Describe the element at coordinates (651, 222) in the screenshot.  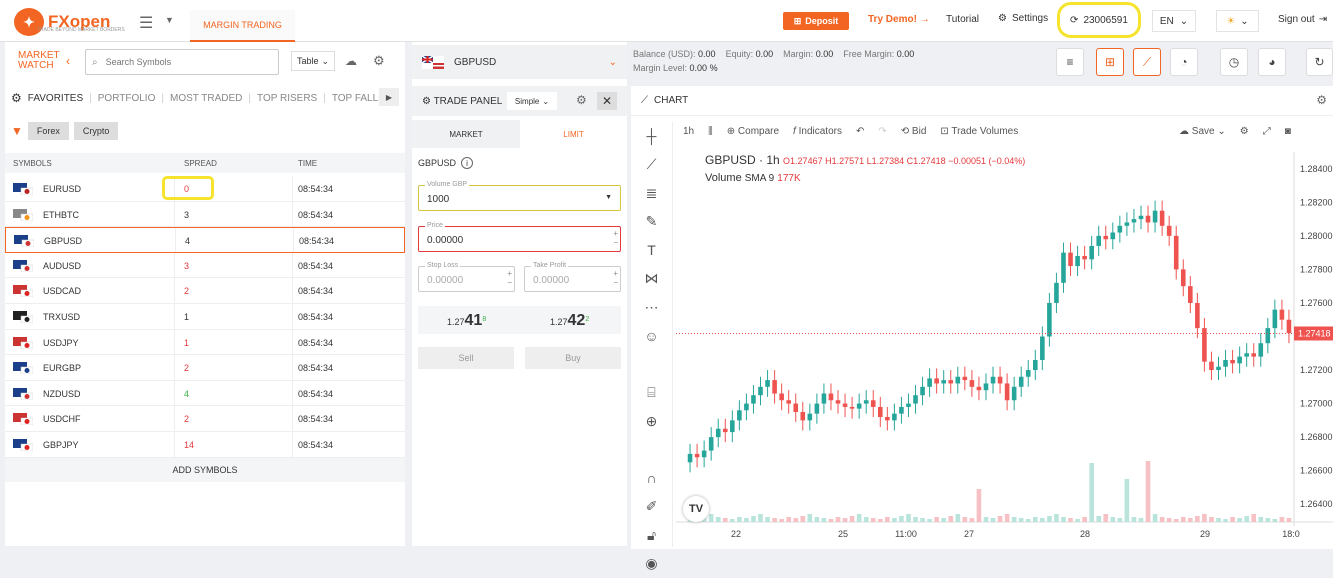
I see `brush-icon: ✎` at that location.